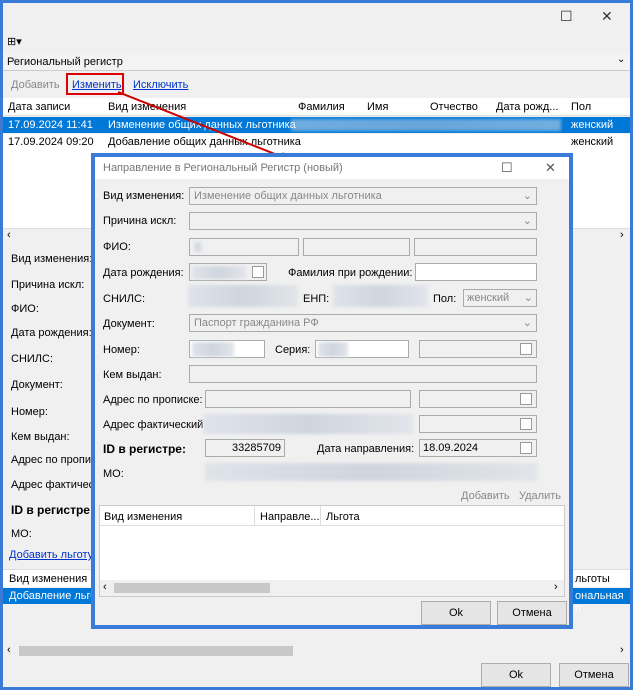 The width and height of the screenshot is (633, 690). I want to click on grid-add-button: Добавить, so click(485, 496).